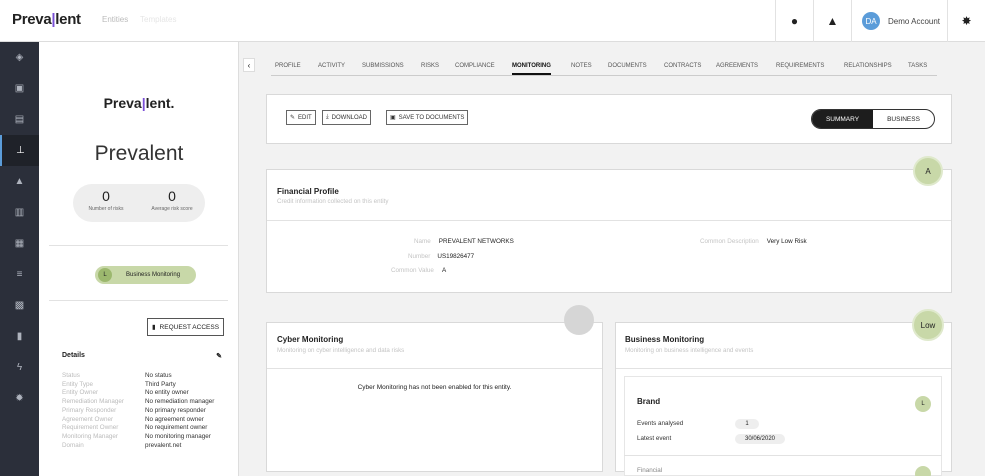 The image size is (985, 476). Describe the element at coordinates (444, 270) in the screenshot. I see `financial-common-value: A` at that location.